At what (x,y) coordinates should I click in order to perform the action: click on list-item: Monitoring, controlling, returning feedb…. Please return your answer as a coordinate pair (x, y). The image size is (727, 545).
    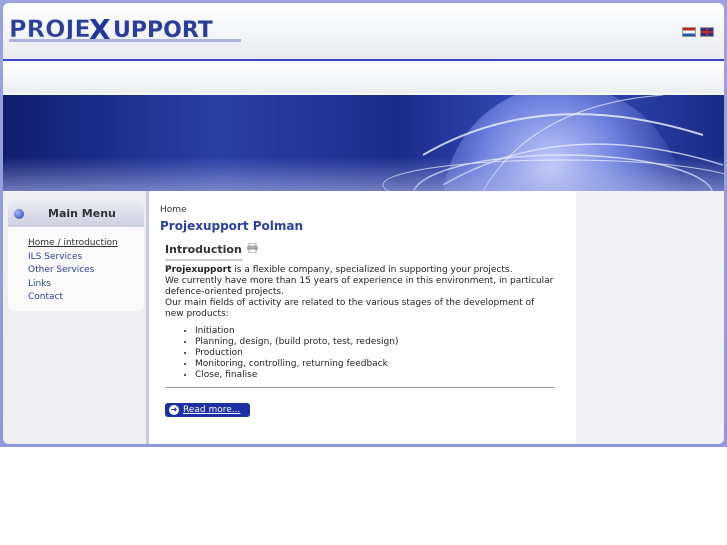
    Looking at the image, I should click on (375, 364).